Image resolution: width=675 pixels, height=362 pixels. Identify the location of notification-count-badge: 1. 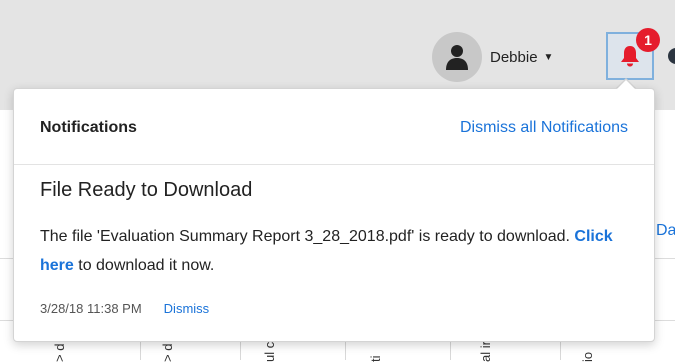
(648, 40).